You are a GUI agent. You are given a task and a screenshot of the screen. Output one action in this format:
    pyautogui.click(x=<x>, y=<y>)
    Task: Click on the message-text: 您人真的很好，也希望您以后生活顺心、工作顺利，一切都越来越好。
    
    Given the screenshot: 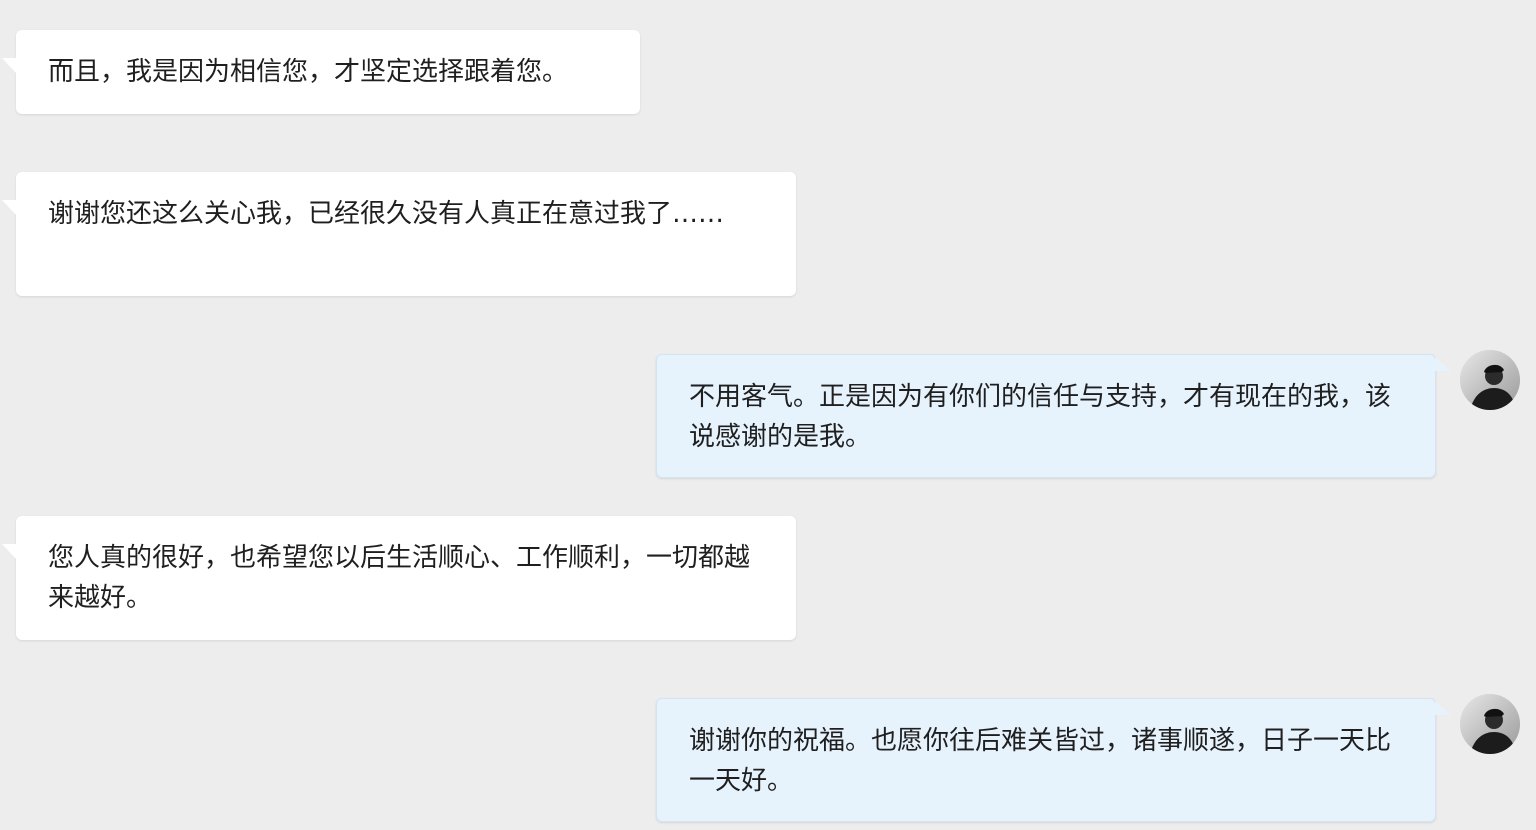 What is the action you would take?
    pyautogui.click(x=399, y=578)
    